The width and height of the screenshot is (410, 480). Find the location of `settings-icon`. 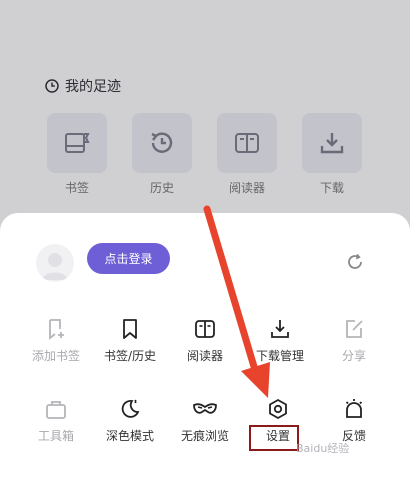

settings-icon is located at coordinates (278, 409).